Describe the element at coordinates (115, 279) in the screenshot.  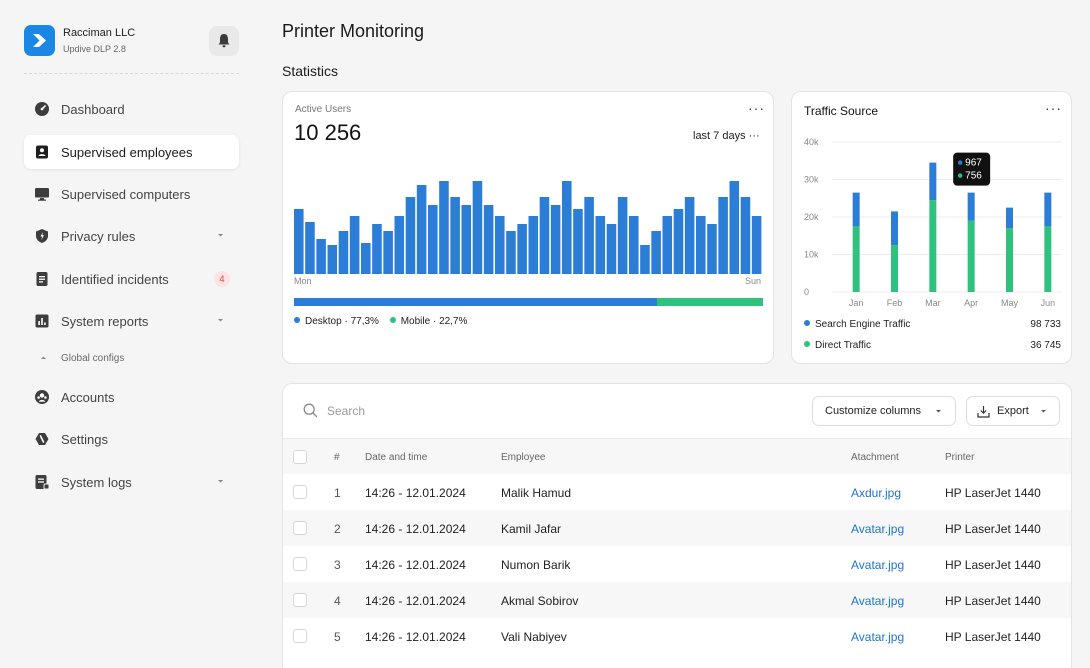
I see `sidebar-item-label: Identified incidents` at that location.